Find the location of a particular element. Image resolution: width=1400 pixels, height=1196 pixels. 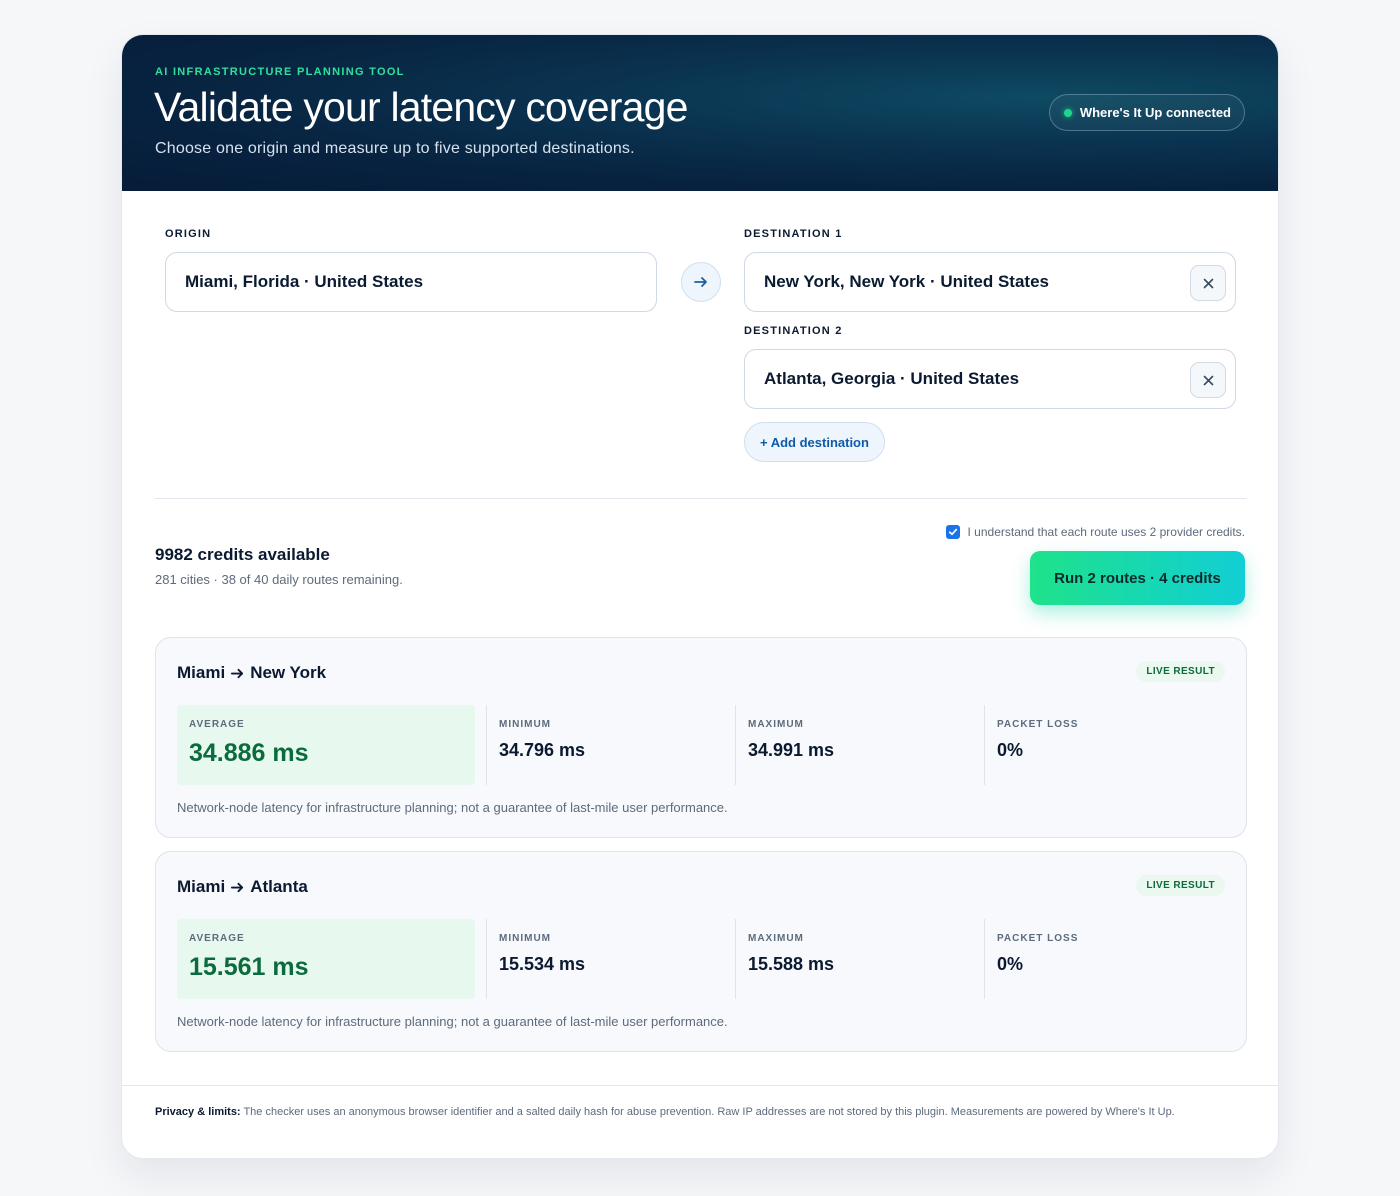

consent-checkbox is located at coordinates (952, 532).